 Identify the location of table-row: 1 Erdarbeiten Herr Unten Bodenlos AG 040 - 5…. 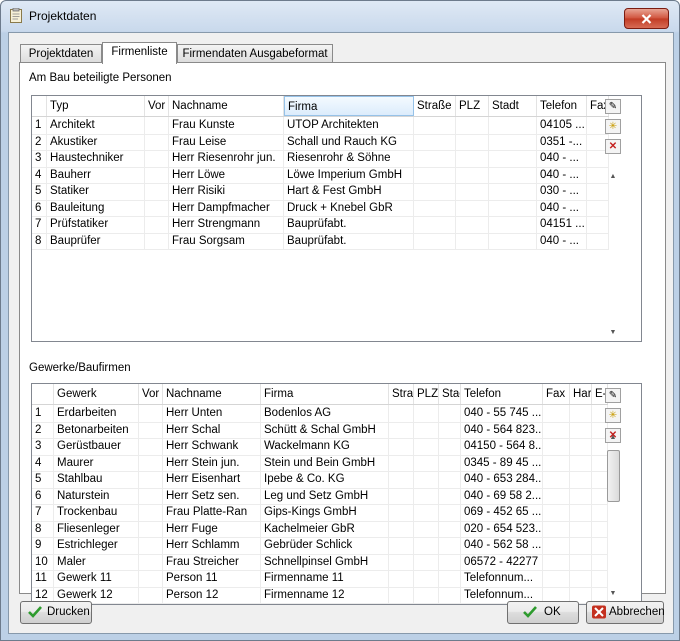
(320, 414).